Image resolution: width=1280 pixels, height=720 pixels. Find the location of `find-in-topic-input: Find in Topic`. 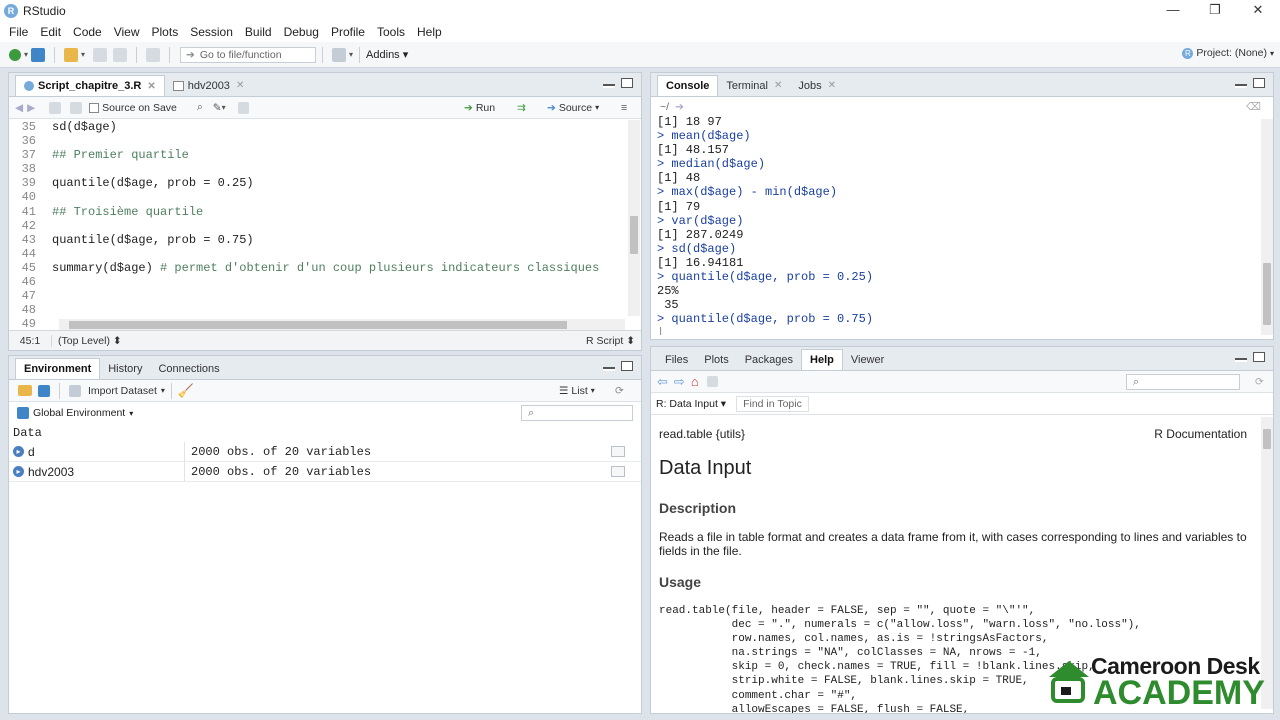

find-in-topic-input: Find in Topic is located at coordinates (772, 403).